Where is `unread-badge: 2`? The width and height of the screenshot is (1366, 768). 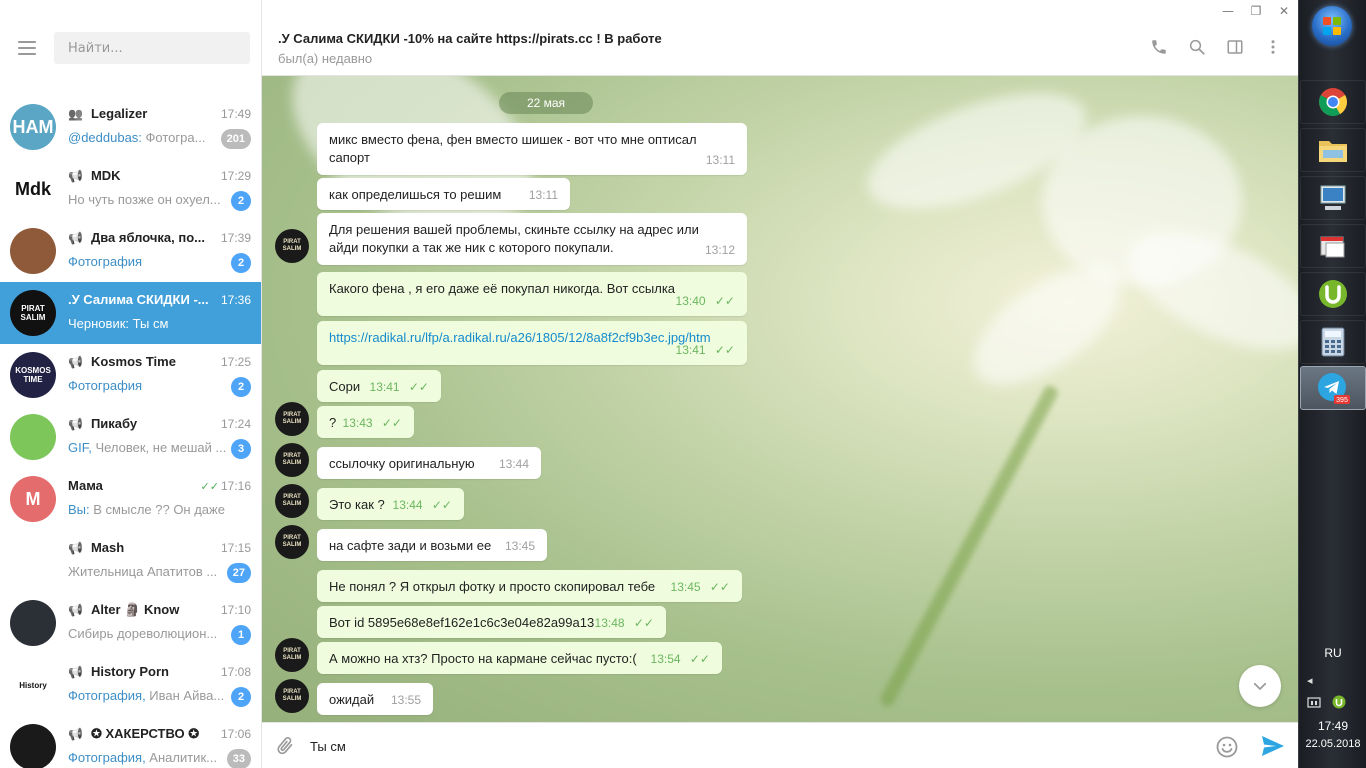 unread-badge: 2 is located at coordinates (241, 263).